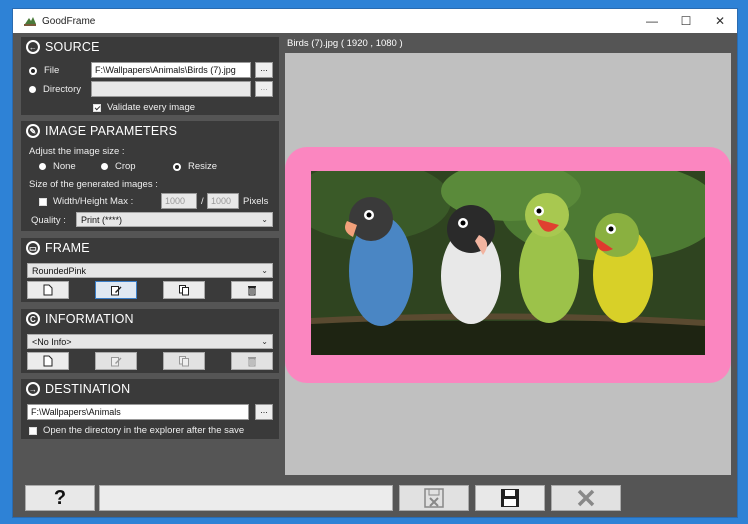 This screenshot has width=748, height=524. Describe the element at coordinates (67, 248) in the screenshot. I see `frame-heading: FRAME` at that location.